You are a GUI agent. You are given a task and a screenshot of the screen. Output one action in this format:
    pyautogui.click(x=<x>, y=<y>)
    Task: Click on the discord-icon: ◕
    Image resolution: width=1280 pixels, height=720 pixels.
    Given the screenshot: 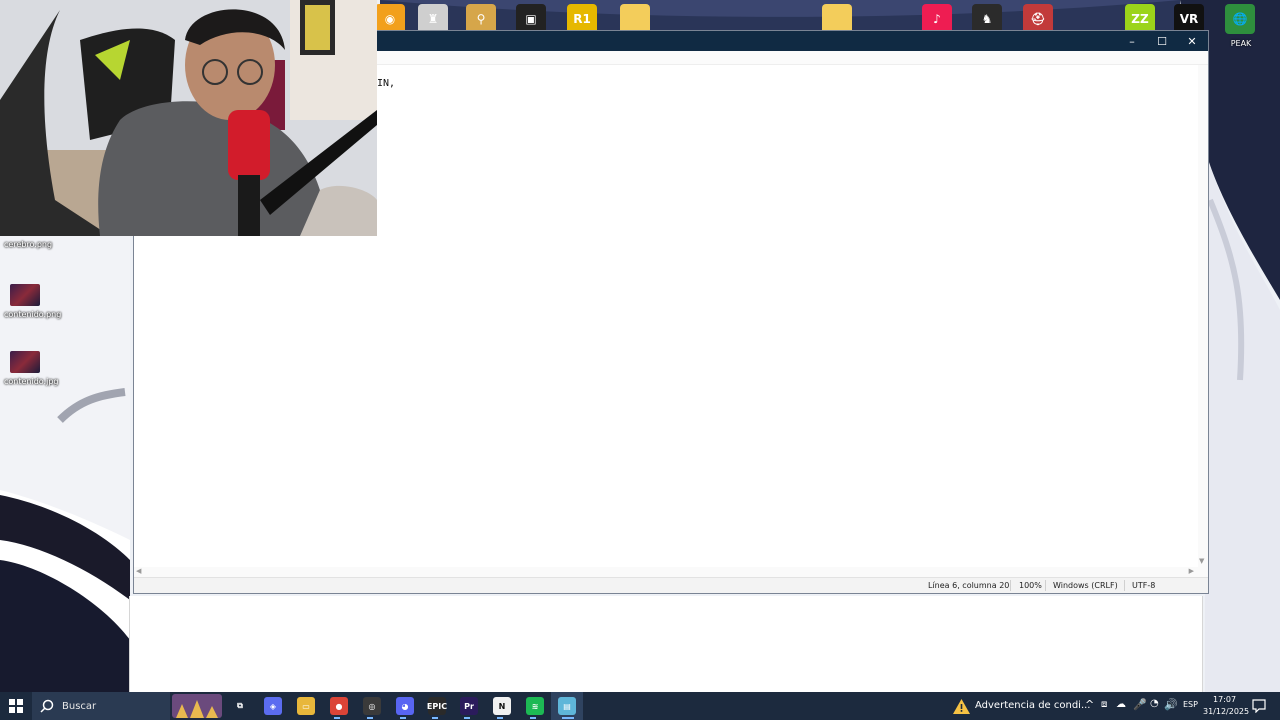 What is the action you would take?
    pyautogui.click(x=405, y=706)
    